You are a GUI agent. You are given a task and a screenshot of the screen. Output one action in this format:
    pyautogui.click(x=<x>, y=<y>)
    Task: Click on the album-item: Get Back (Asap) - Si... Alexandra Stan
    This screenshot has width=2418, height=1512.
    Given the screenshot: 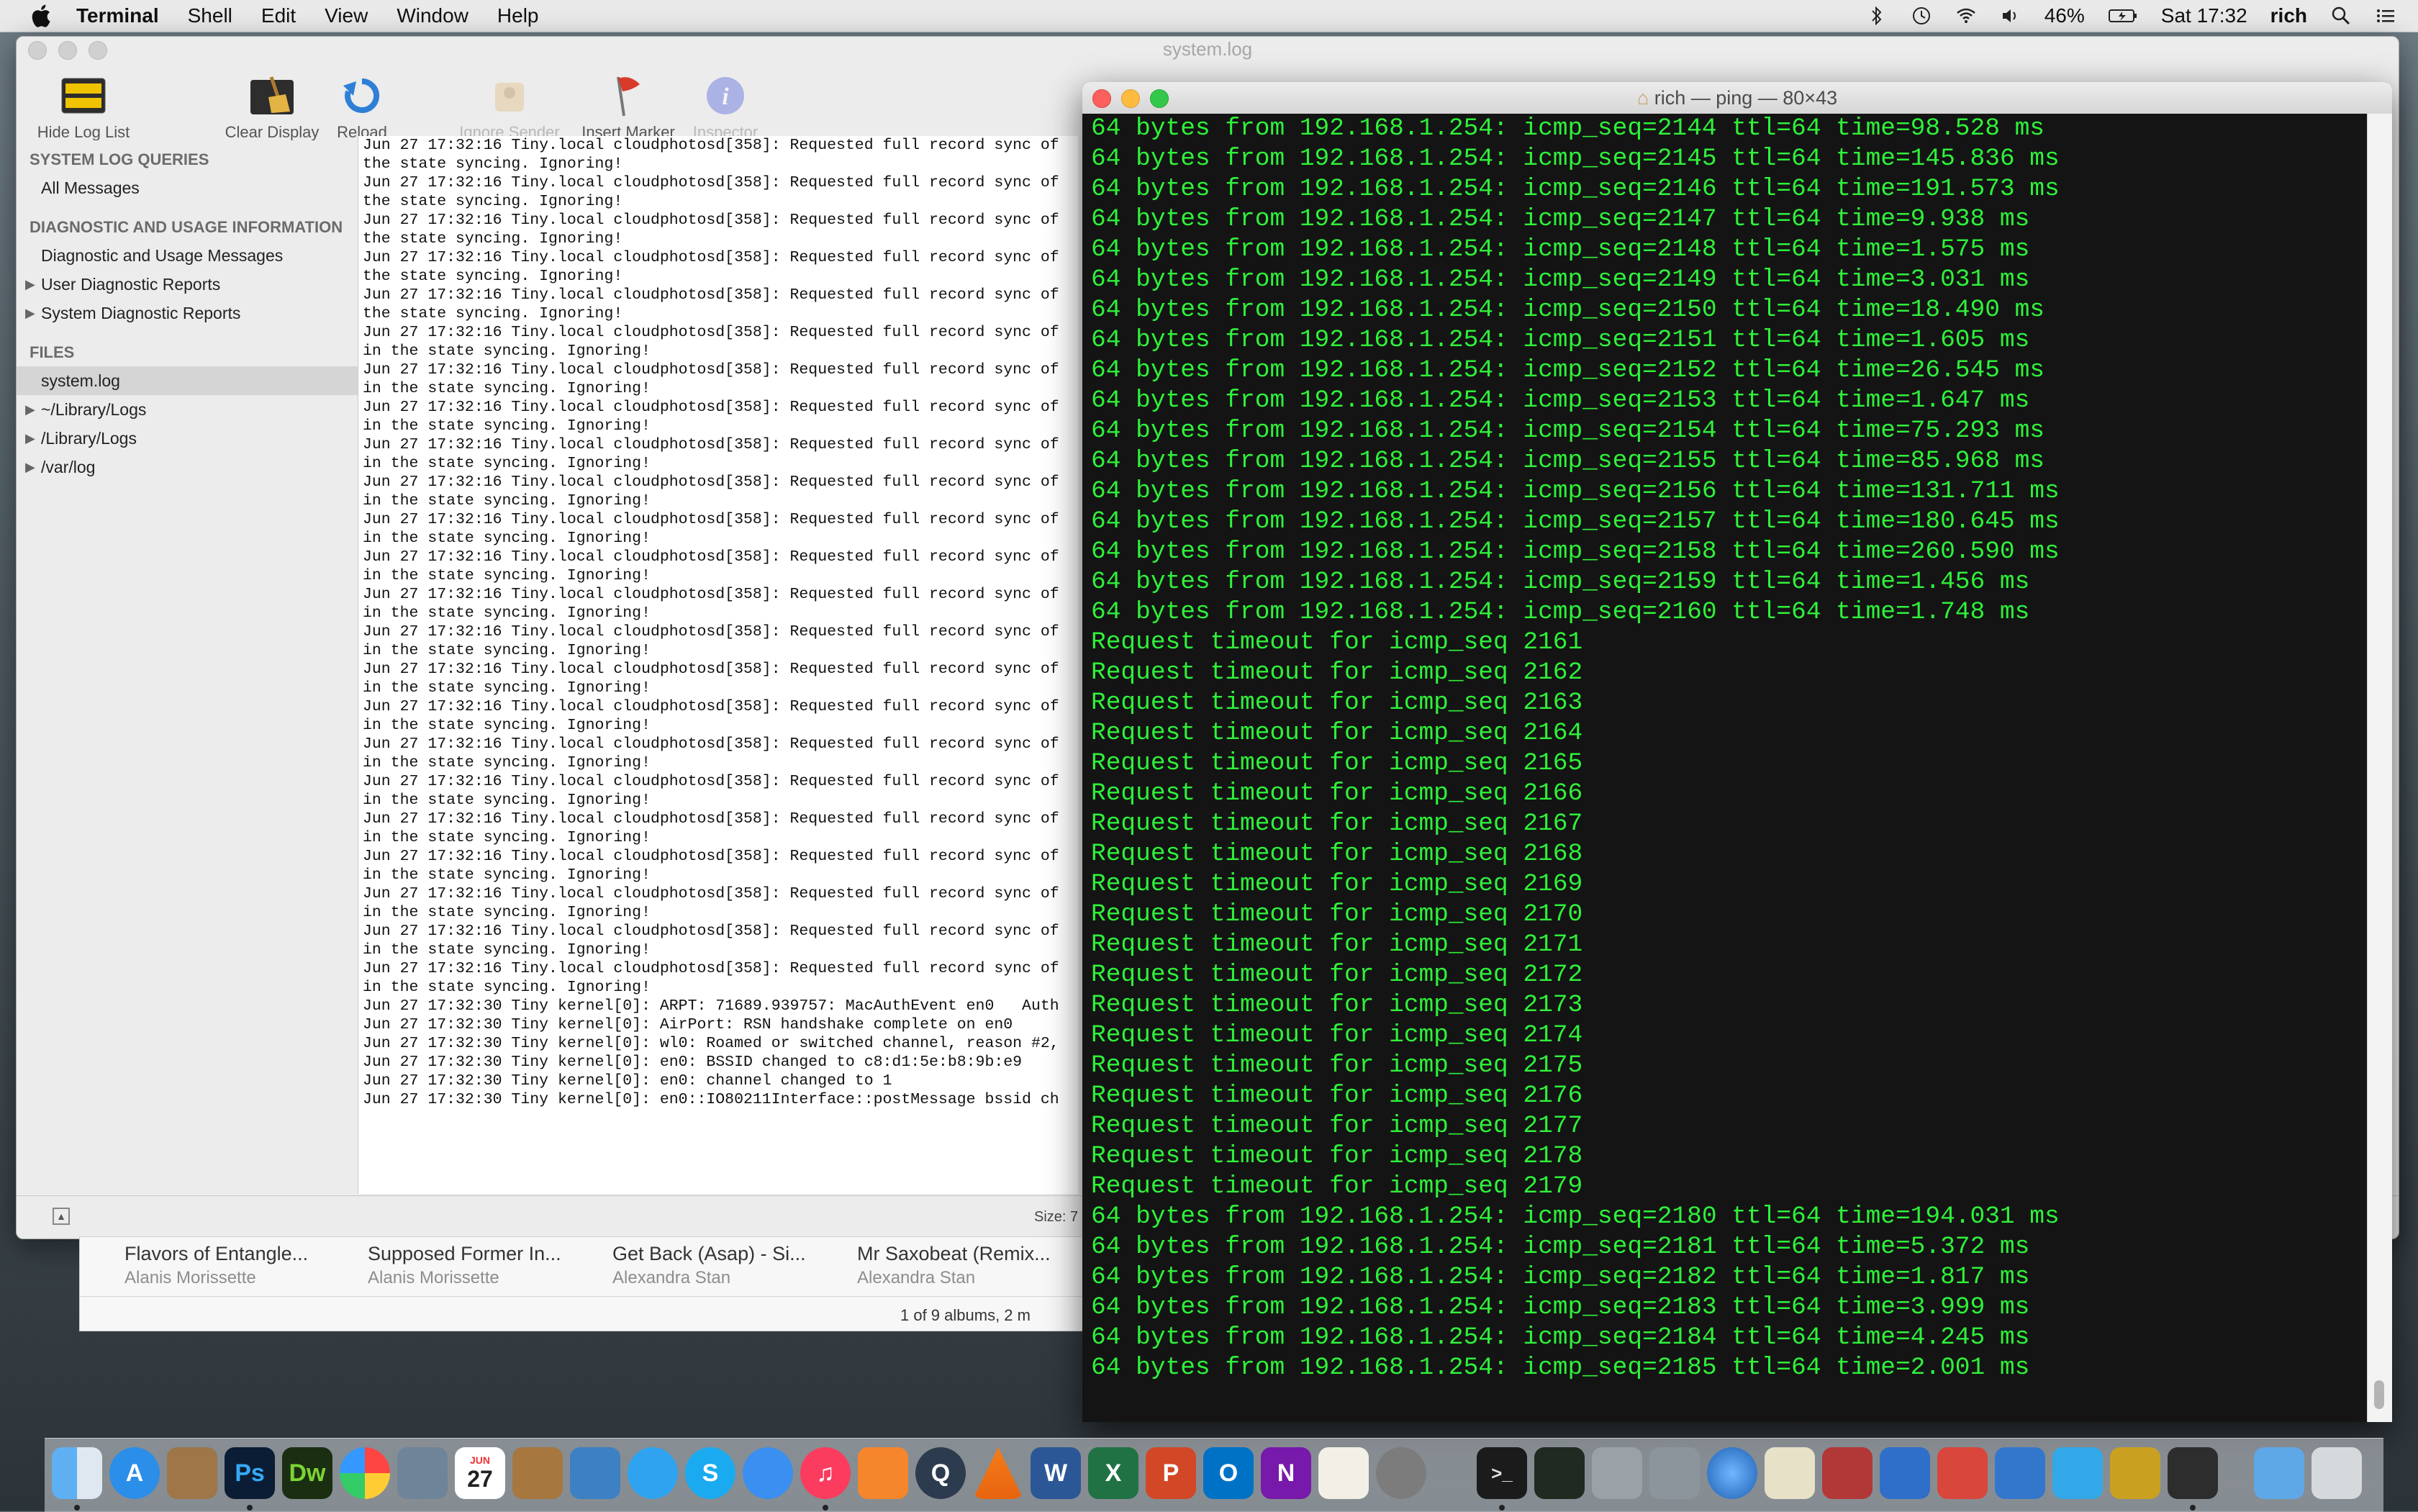 What is the action you would take?
    pyautogui.click(x=731, y=1266)
    